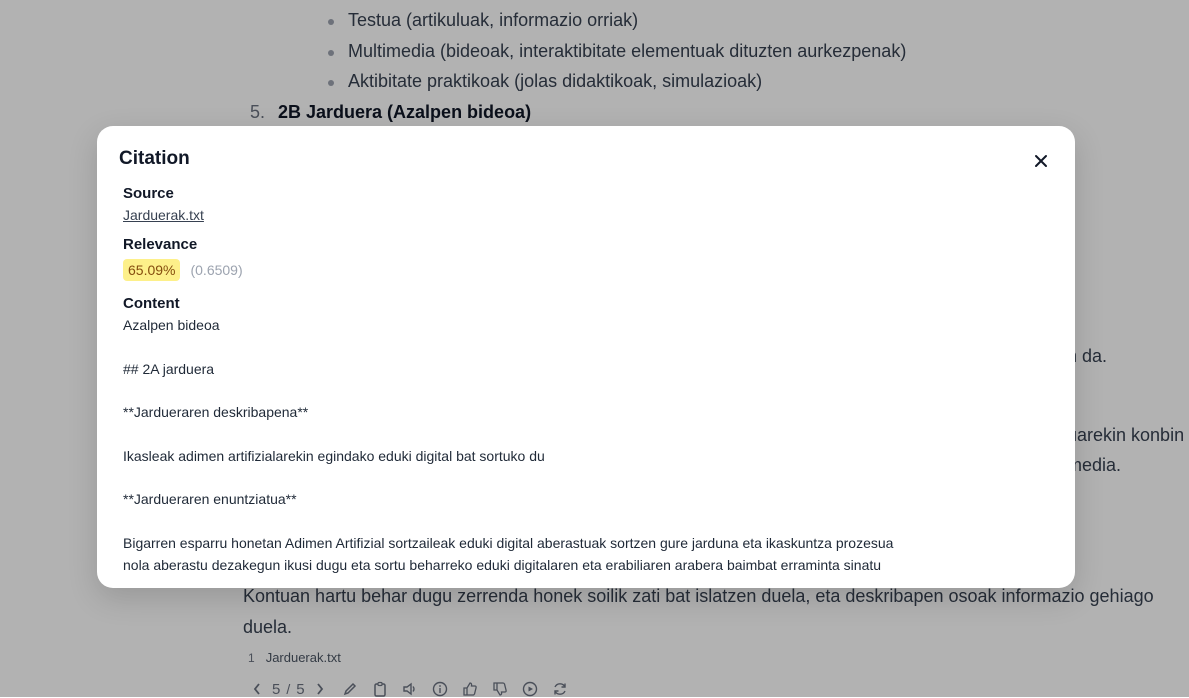 The width and height of the screenshot is (1189, 698). I want to click on close-button, so click(1041, 161).